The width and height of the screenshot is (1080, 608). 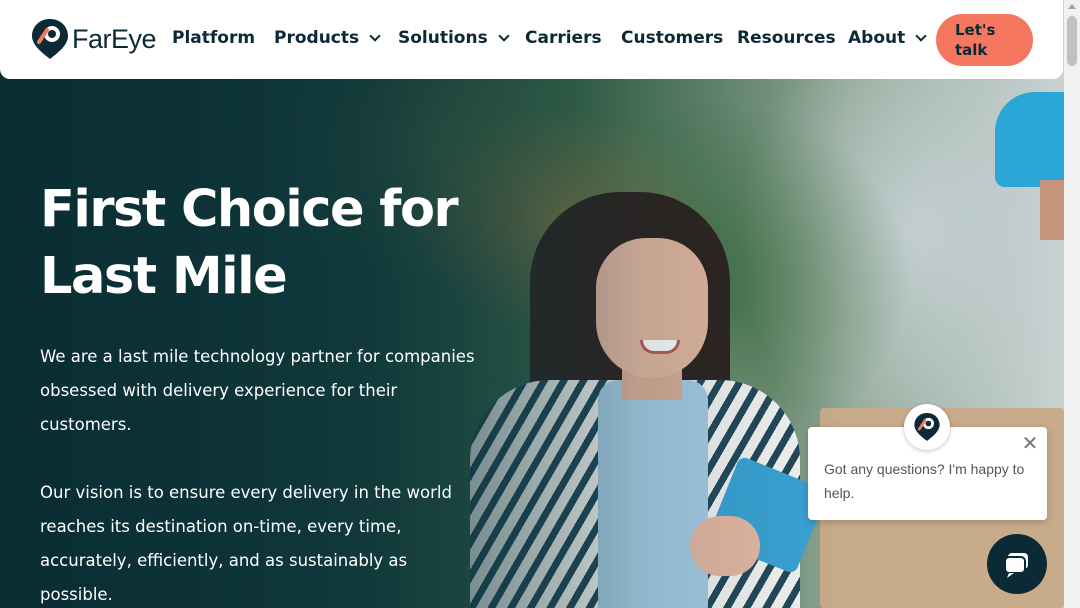 I want to click on nav-products-label: Products, so click(x=317, y=38).